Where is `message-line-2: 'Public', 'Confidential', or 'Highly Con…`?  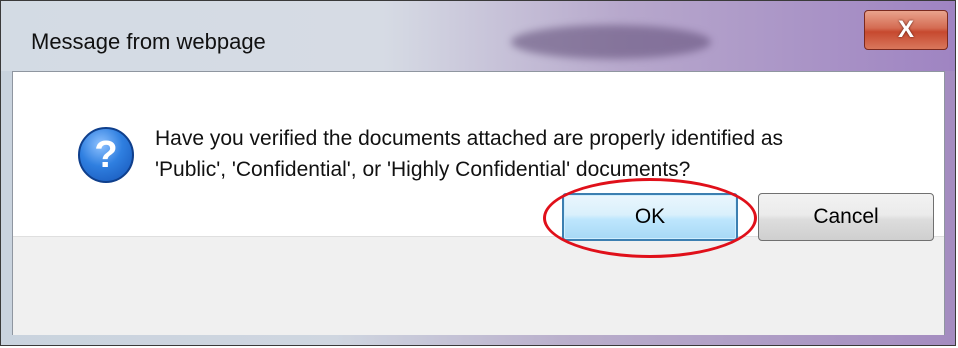
message-line-2: 'Public', 'Confidential', or 'Highly Con… is located at coordinates (423, 169).